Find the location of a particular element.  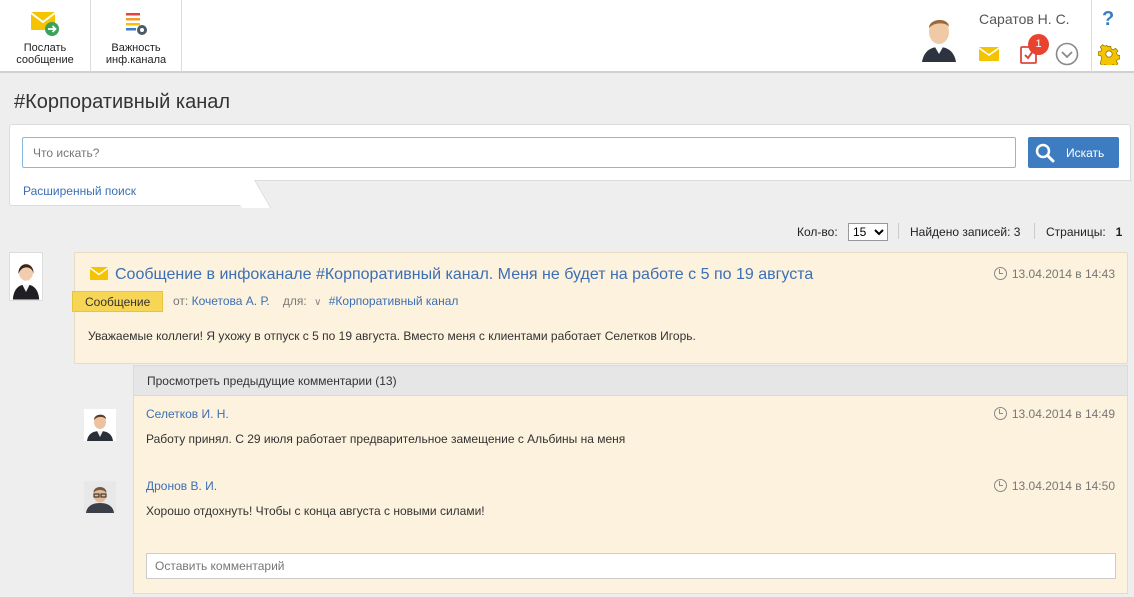

comment-input is located at coordinates (631, 566).